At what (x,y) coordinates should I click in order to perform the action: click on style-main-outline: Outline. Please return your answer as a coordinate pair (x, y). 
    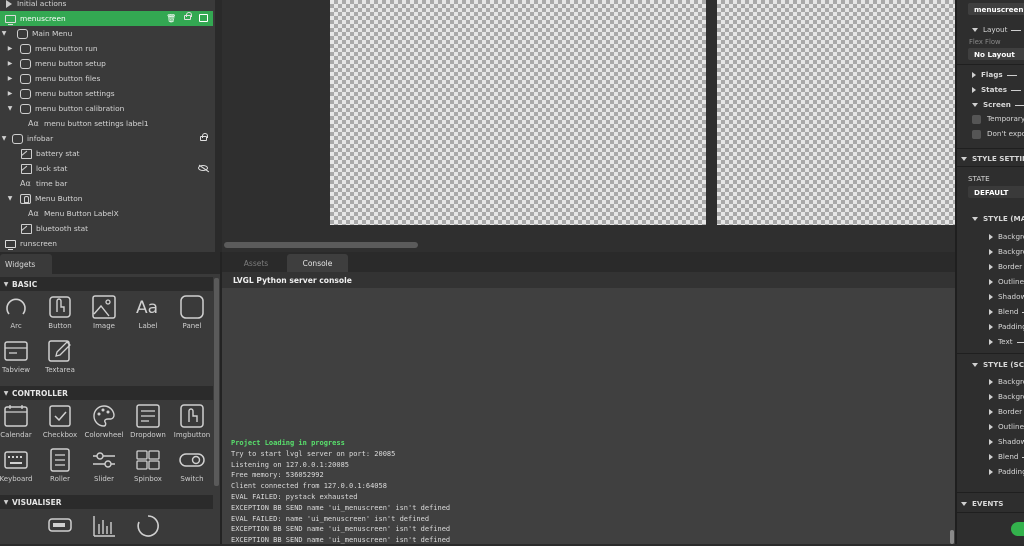
    Looking at the image, I should click on (1006, 281).